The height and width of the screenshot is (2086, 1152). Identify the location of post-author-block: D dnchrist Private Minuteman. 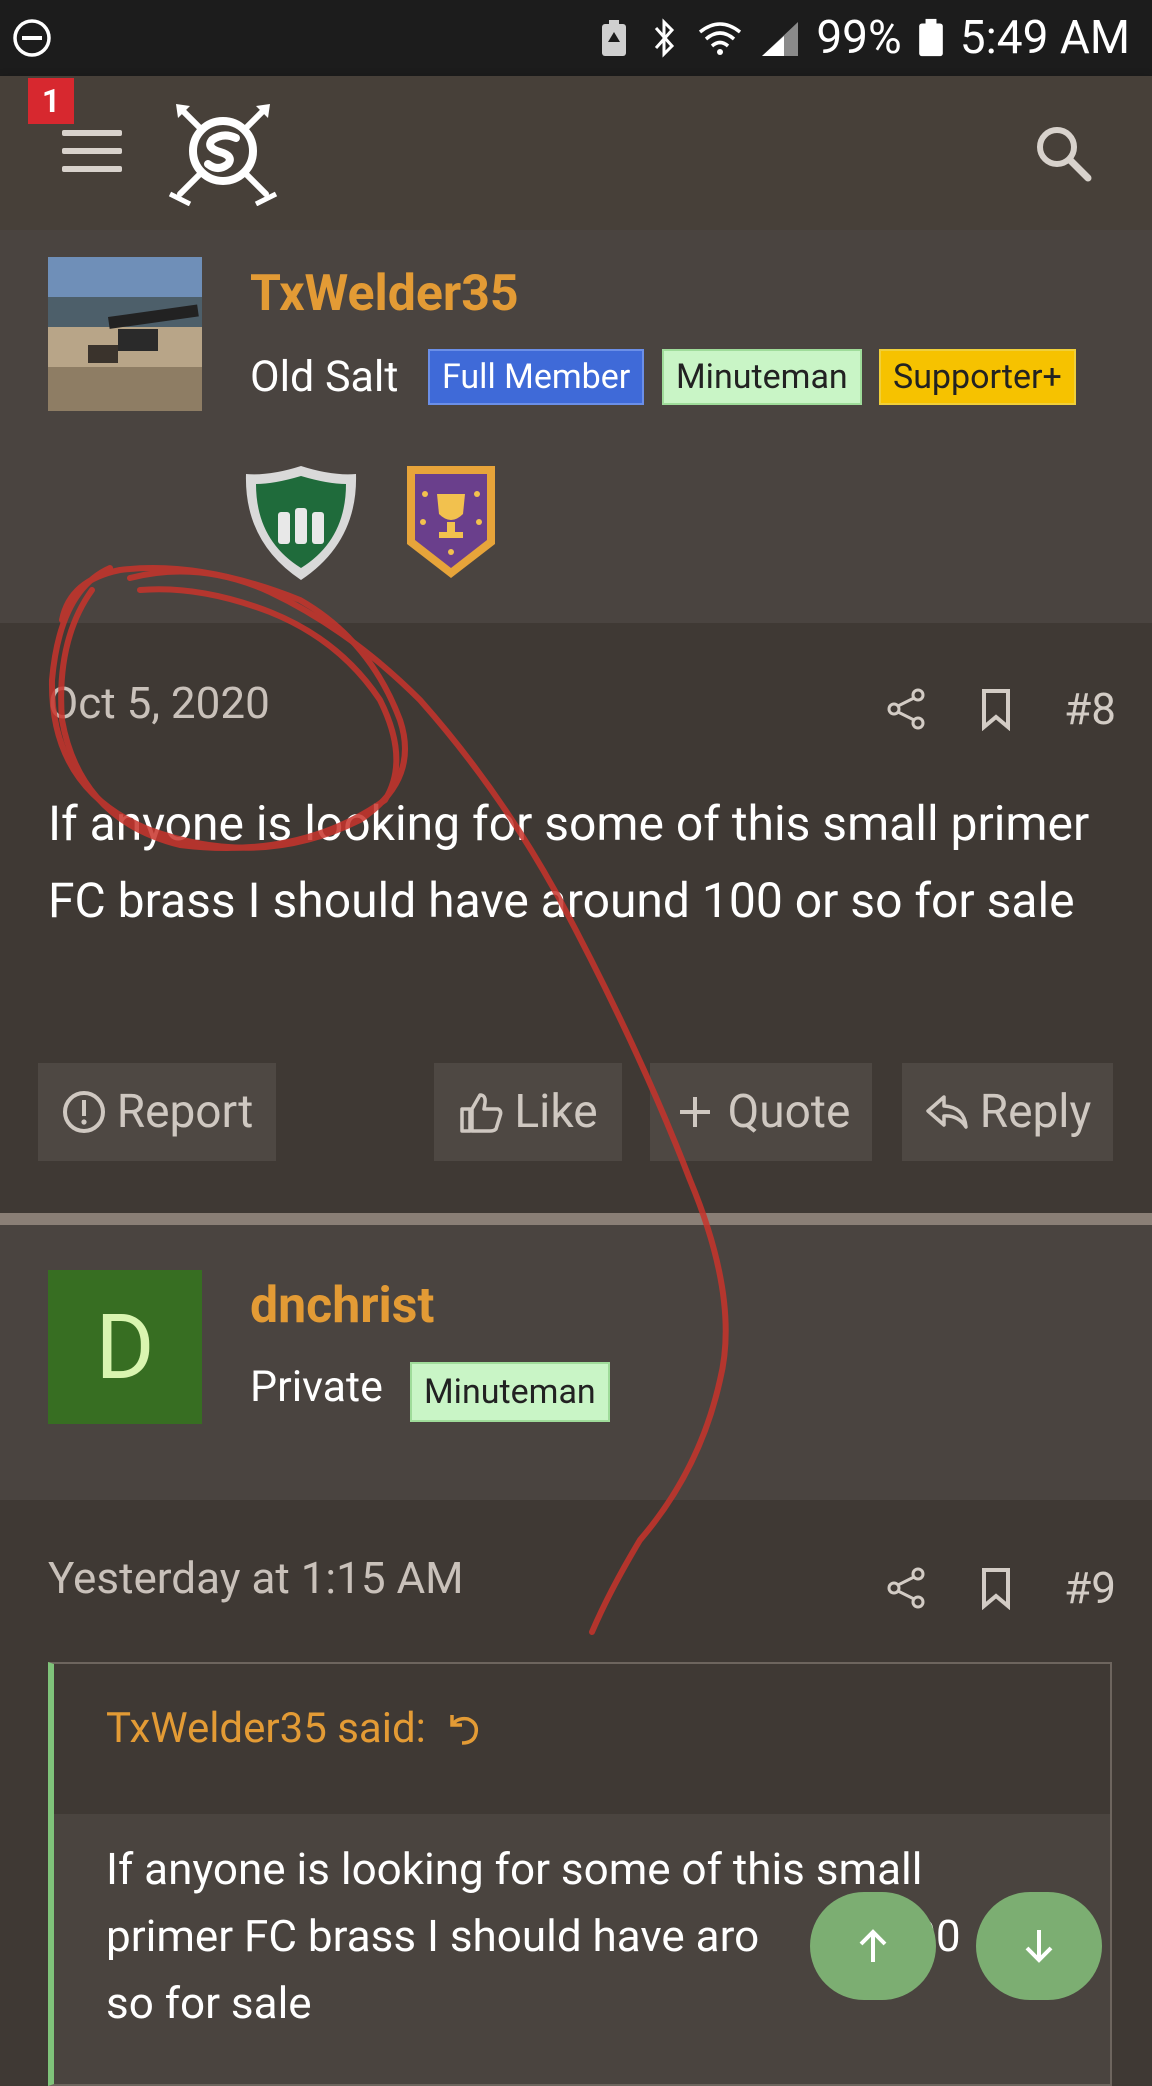
(576, 1362).